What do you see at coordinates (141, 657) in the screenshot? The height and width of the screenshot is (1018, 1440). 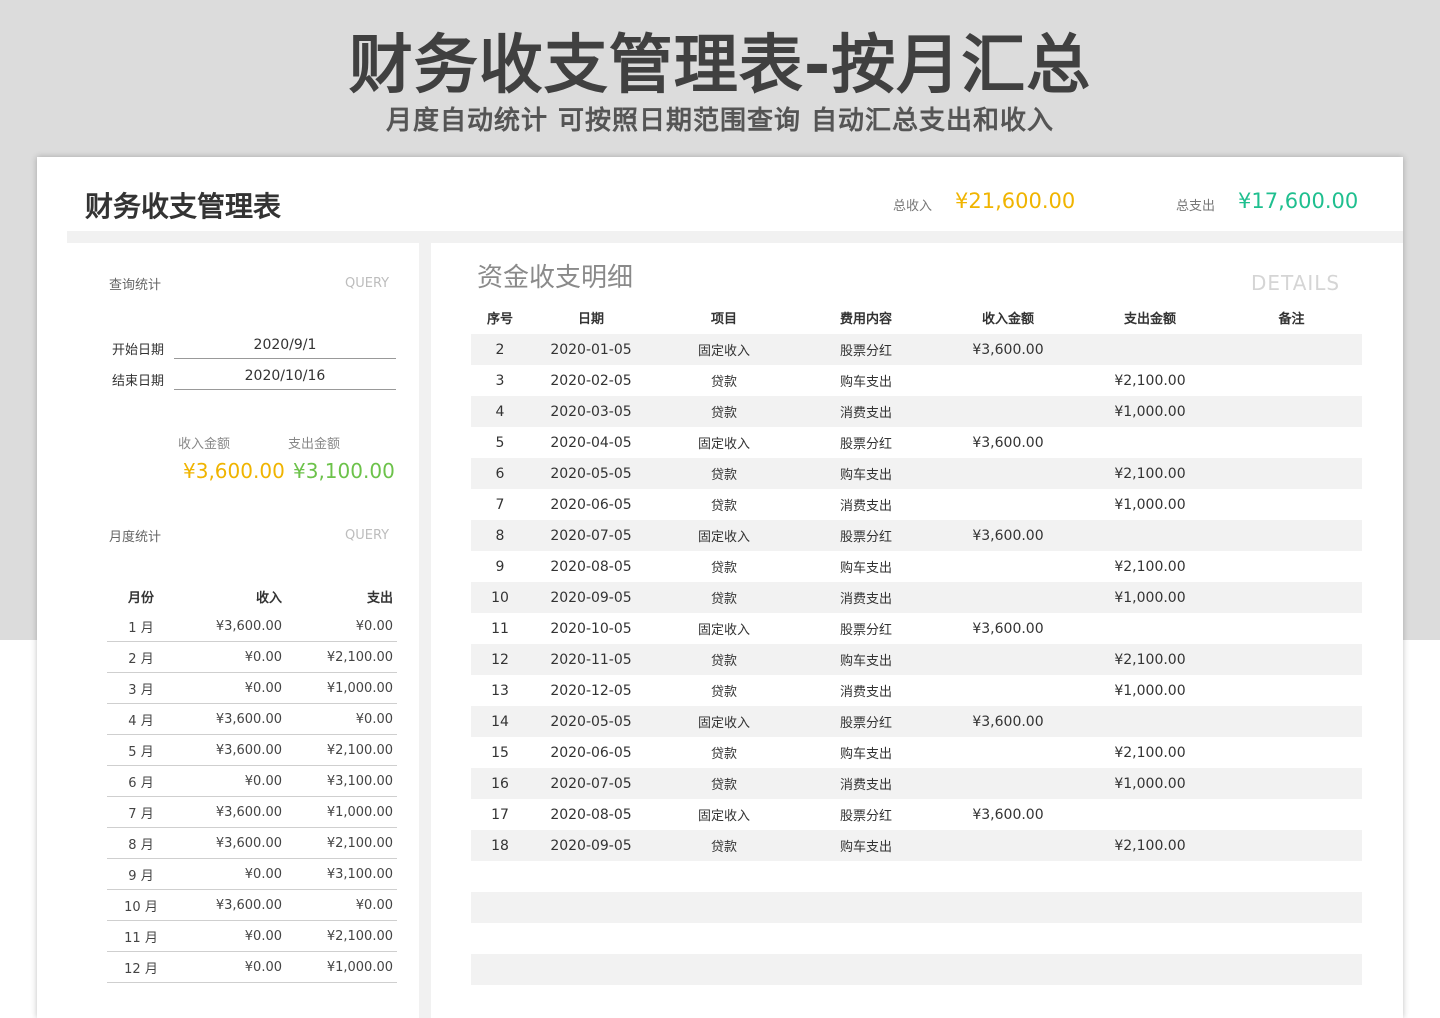 I see `monthly-cell-month: 2 月` at bounding box center [141, 657].